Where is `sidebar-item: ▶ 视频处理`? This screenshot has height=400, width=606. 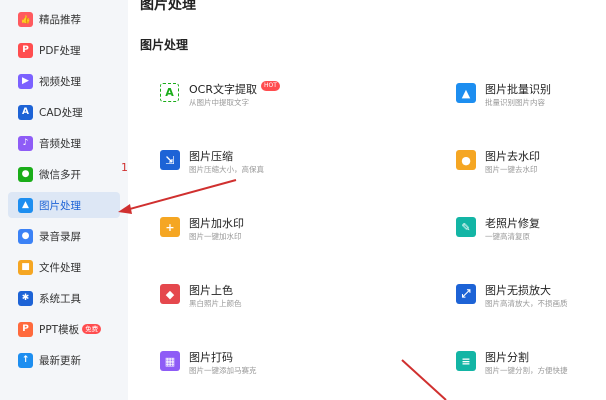
sidebar-item: ▶ 视频处理 is located at coordinates (64, 81).